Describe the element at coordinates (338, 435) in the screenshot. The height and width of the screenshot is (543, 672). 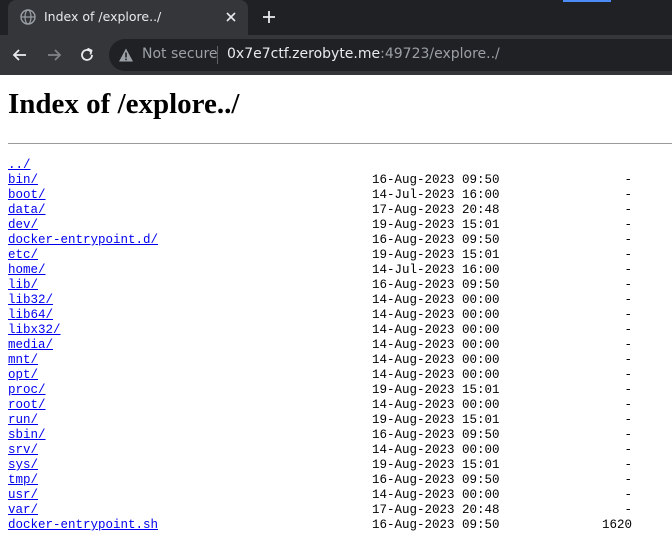
I see `listing-row: sbin/16-Aug-2023 09:50 -` at that location.